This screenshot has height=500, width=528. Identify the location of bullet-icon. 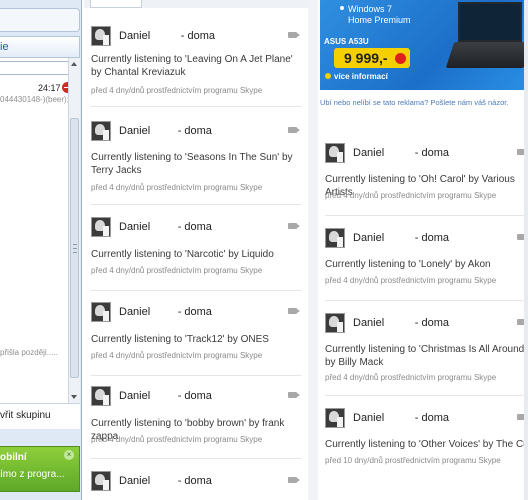
(342, 8).